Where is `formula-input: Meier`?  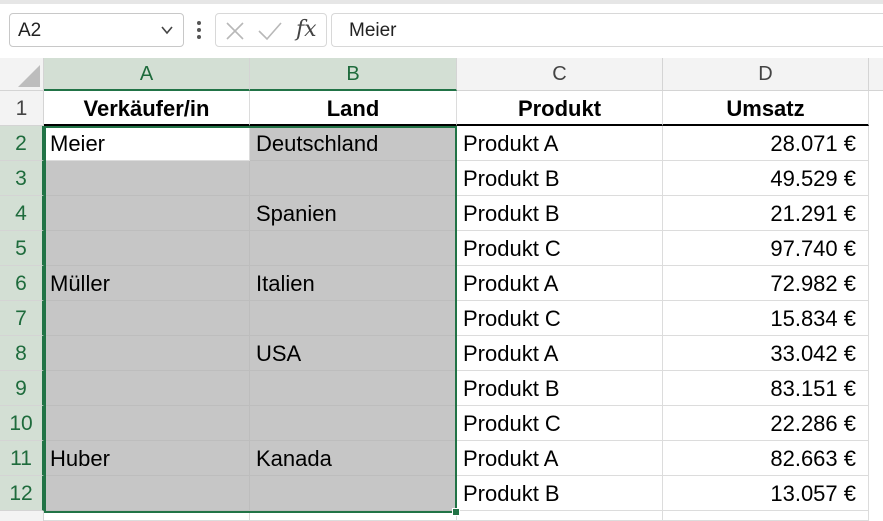
formula-input: Meier is located at coordinates (607, 30).